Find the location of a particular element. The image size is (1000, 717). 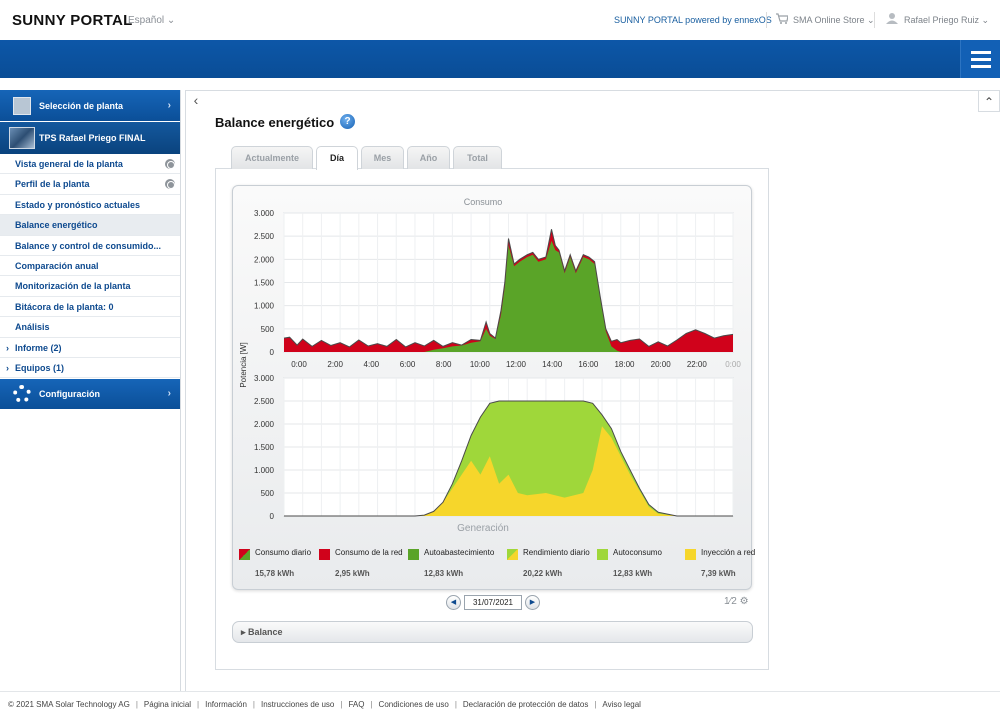

tab-dia: Día is located at coordinates (337, 158).